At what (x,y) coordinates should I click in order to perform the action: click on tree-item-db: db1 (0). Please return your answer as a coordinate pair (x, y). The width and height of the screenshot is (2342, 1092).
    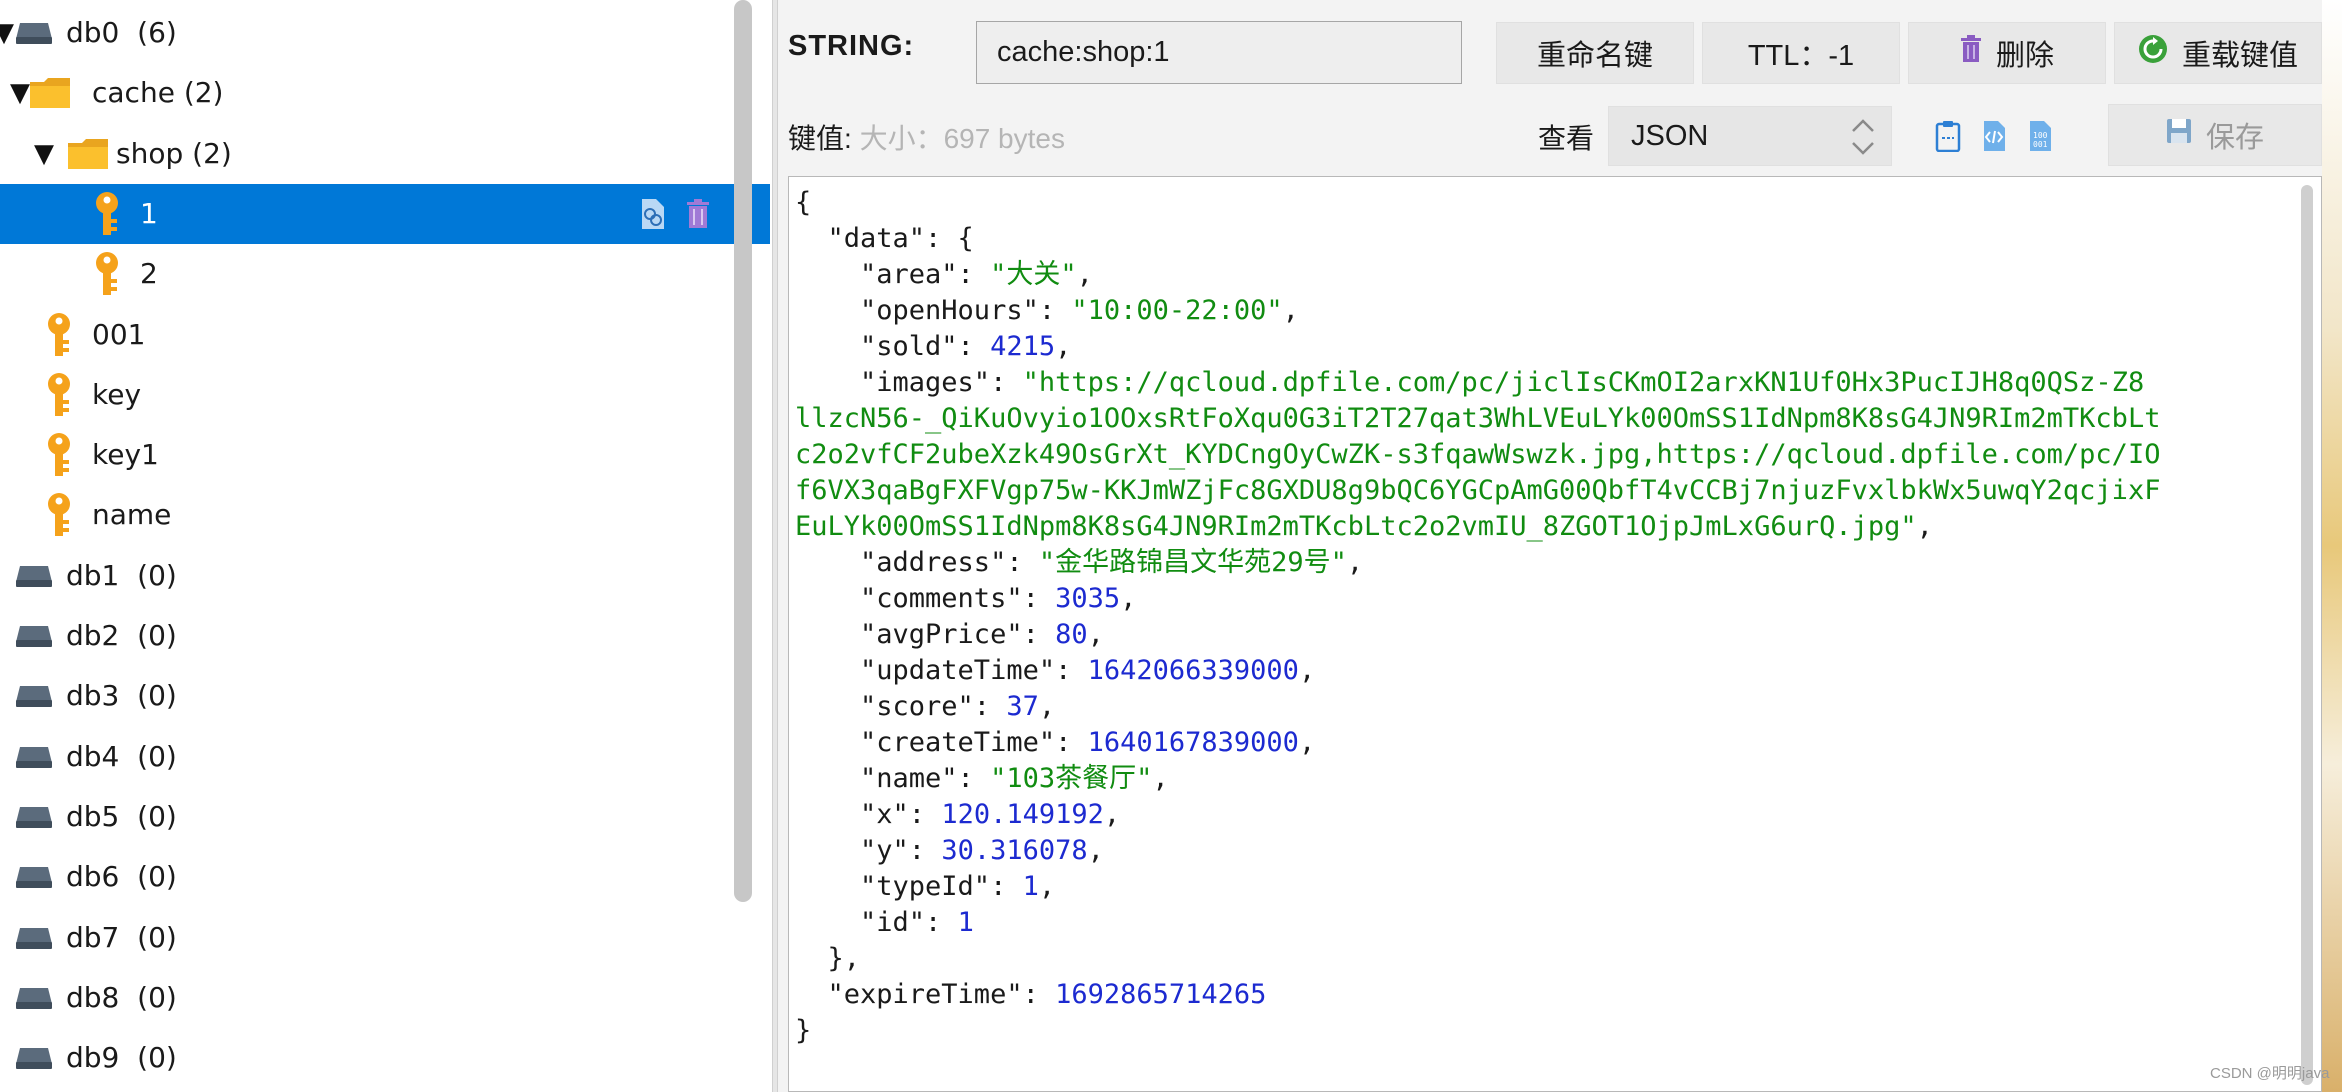
    Looking at the image, I should click on (385, 576).